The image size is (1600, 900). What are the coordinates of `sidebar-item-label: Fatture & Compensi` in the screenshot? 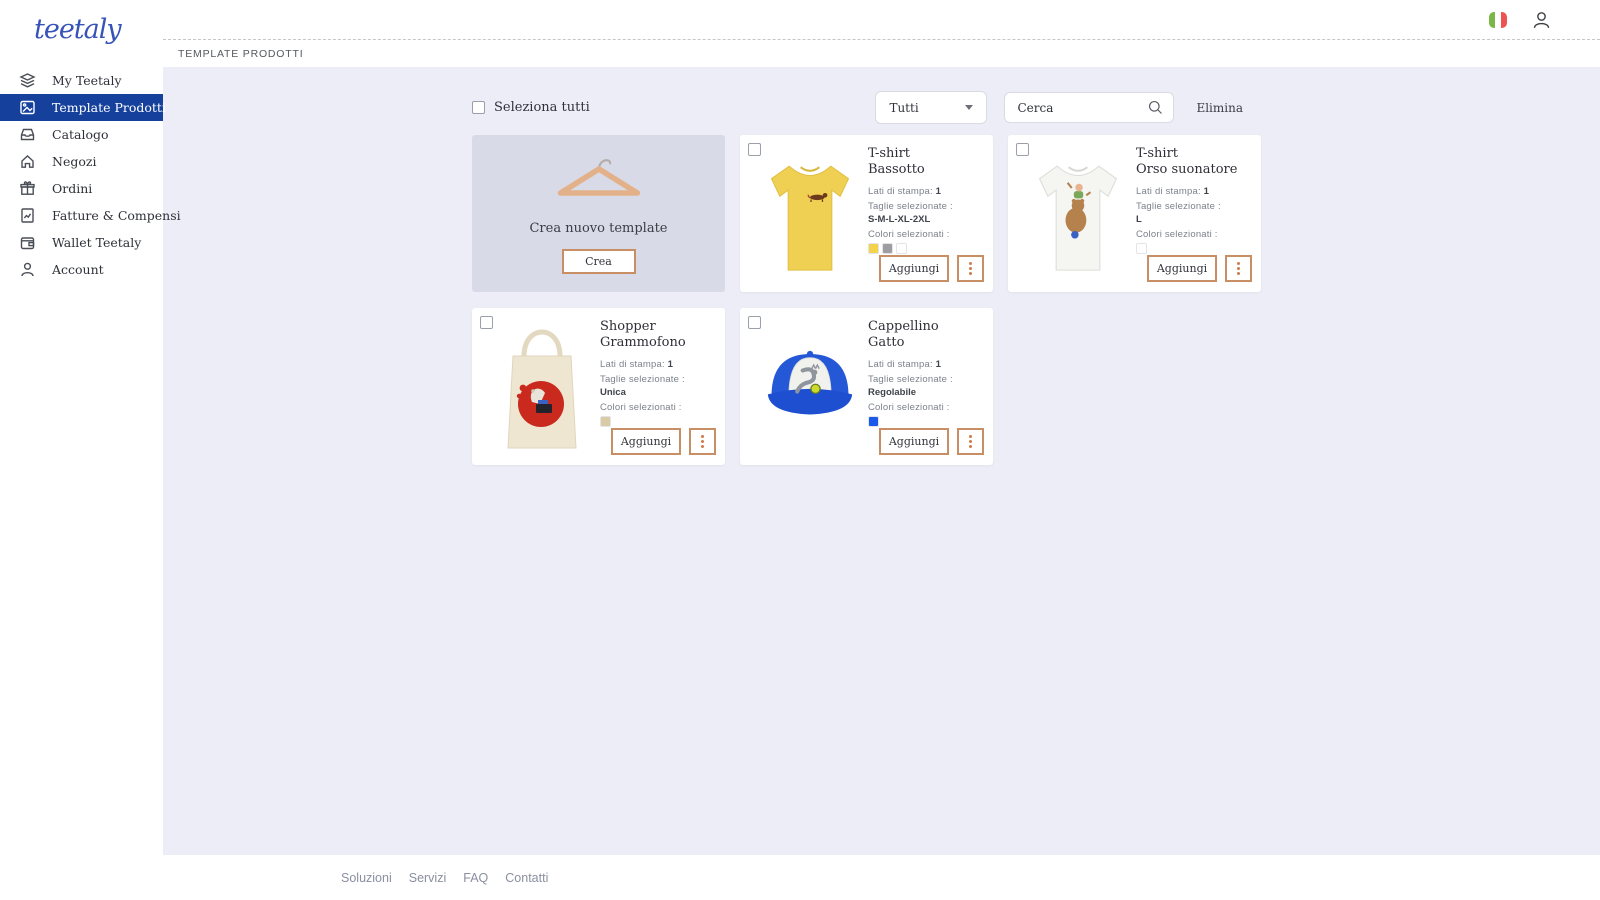 It's located at (116, 215).